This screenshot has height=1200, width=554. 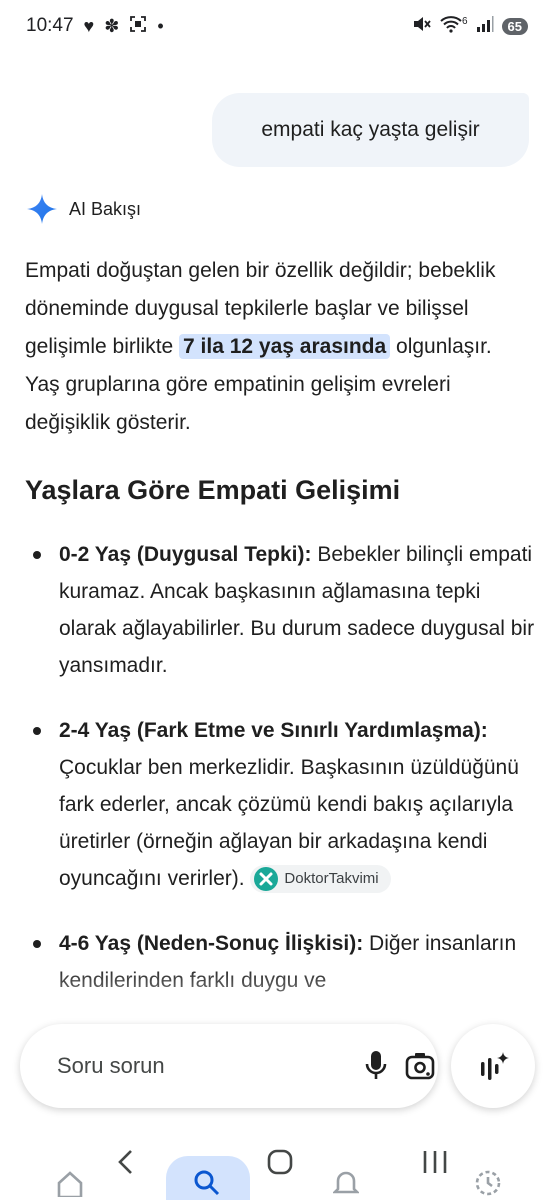 I want to click on ask-input, so click(x=201, y=1066).